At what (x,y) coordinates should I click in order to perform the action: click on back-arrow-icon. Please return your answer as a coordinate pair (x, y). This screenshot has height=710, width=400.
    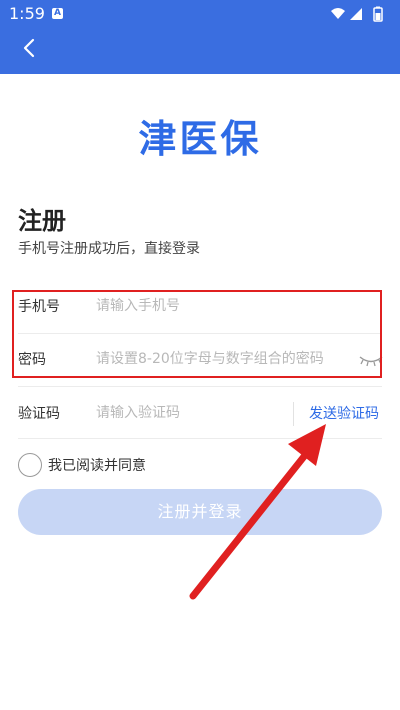
    Looking at the image, I should click on (30, 48).